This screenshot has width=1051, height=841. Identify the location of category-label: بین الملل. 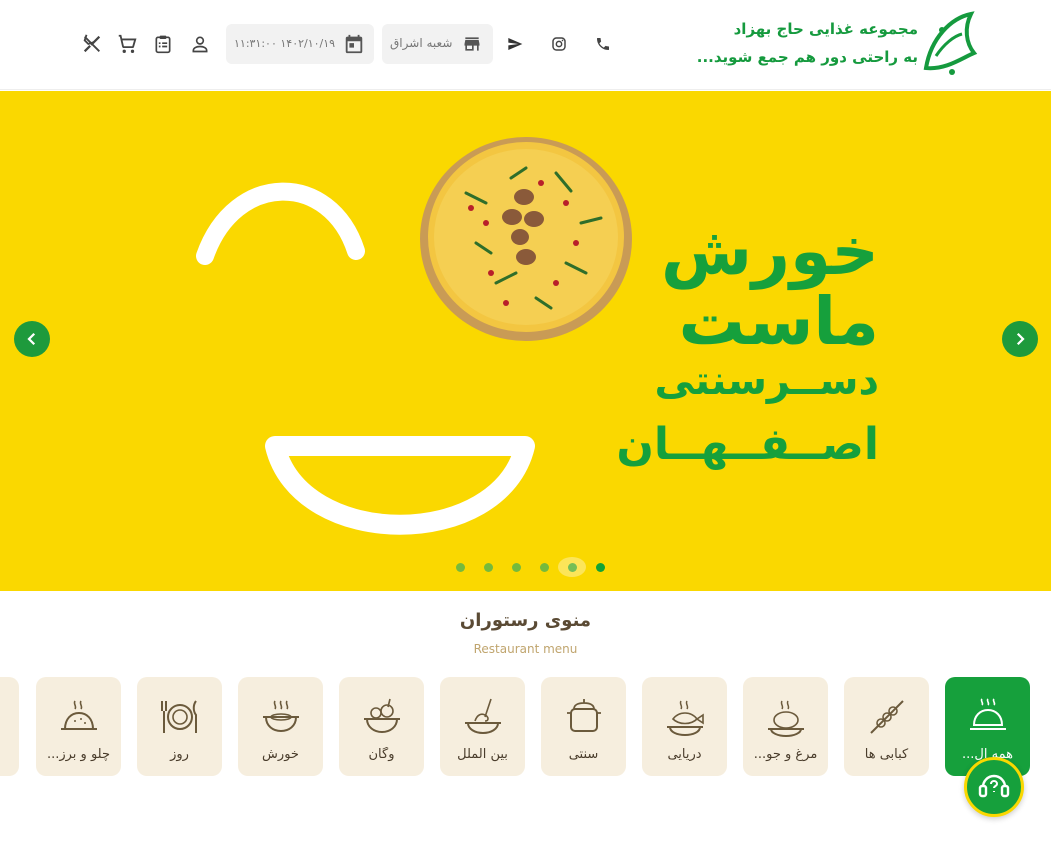
(482, 754).